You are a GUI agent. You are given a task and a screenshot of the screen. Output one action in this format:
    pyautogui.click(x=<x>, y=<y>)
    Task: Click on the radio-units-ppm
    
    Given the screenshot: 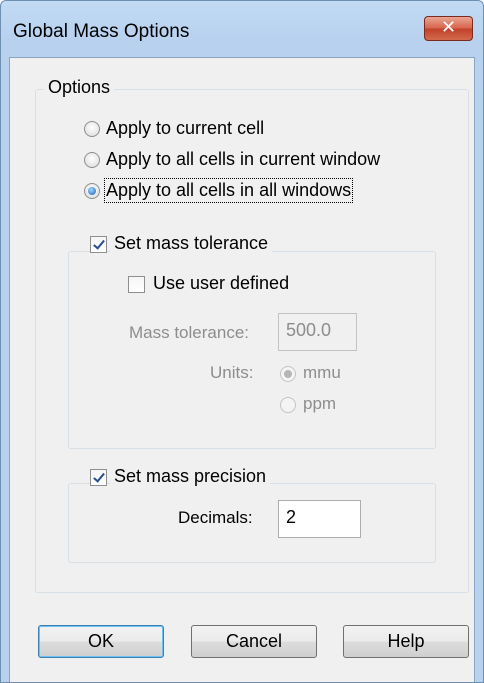 What is the action you would take?
    pyautogui.click(x=288, y=405)
    